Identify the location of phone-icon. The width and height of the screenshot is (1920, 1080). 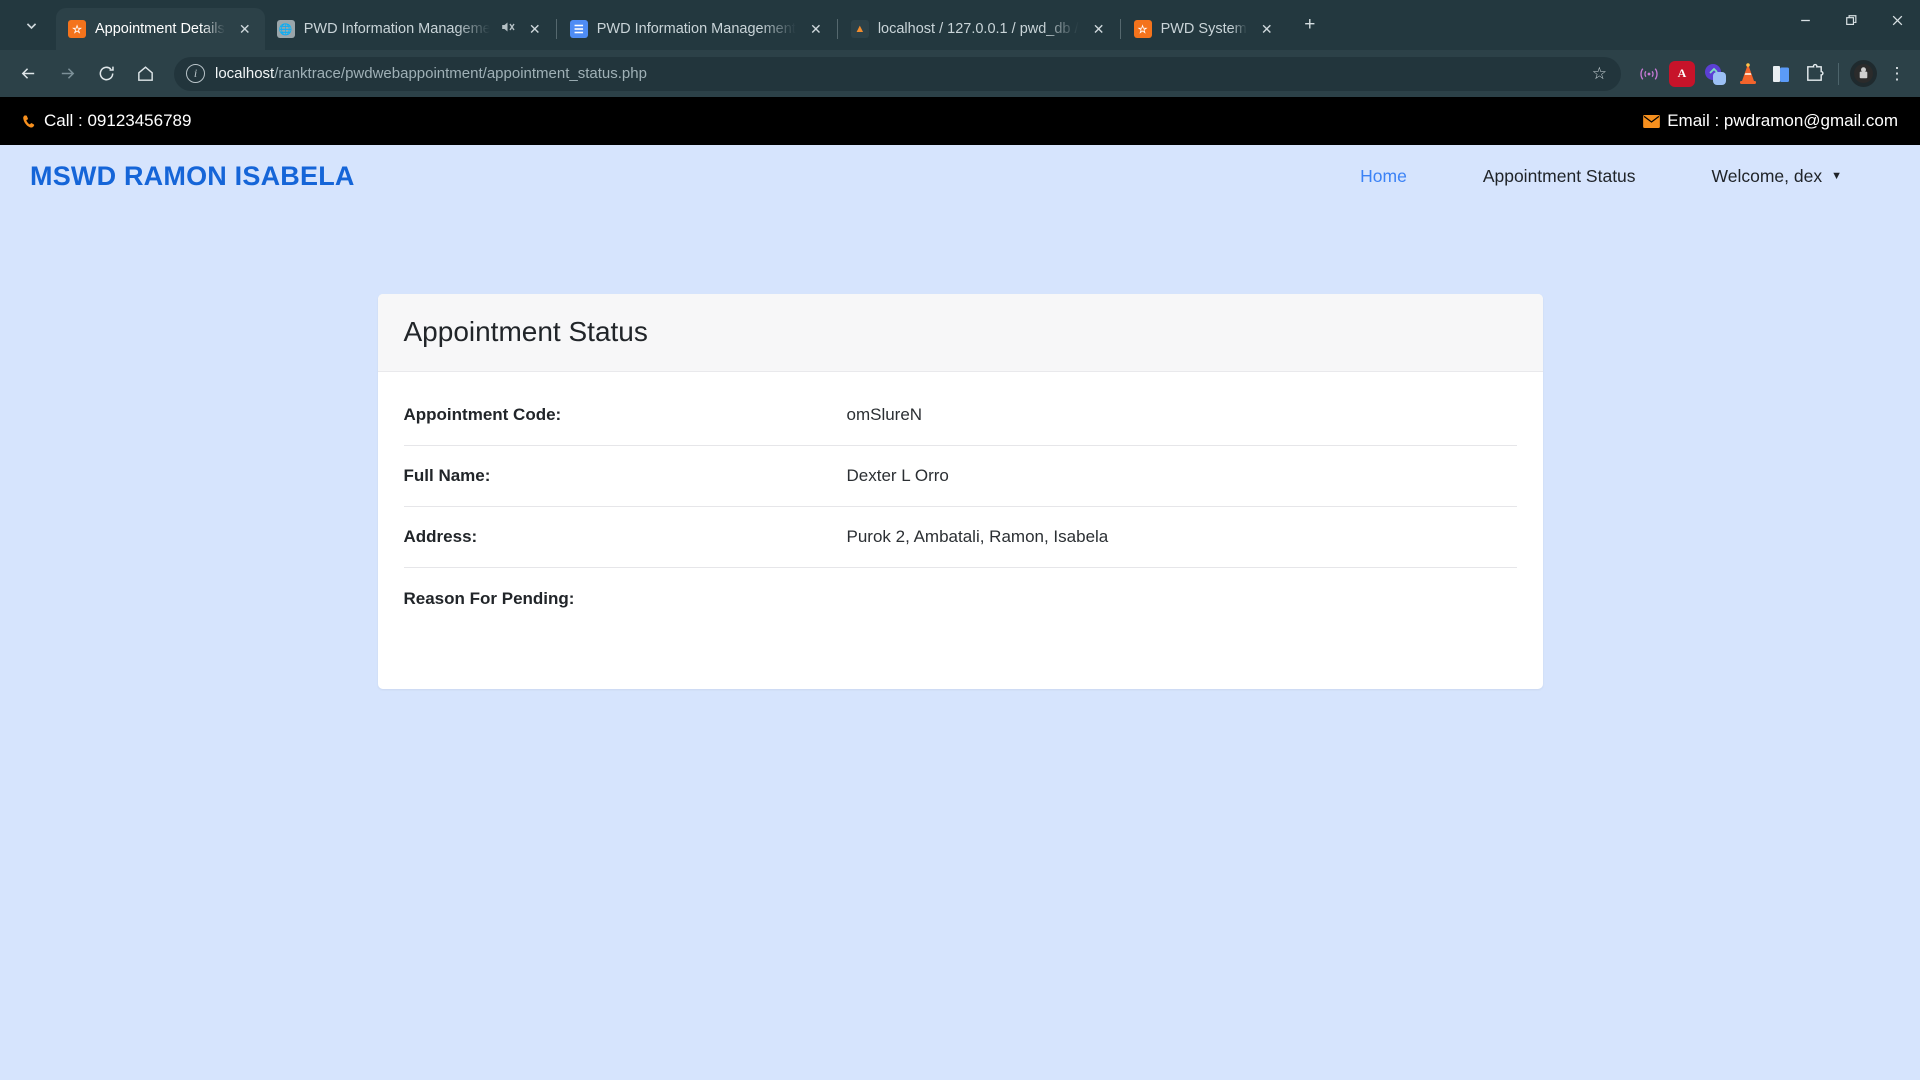
(29, 121).